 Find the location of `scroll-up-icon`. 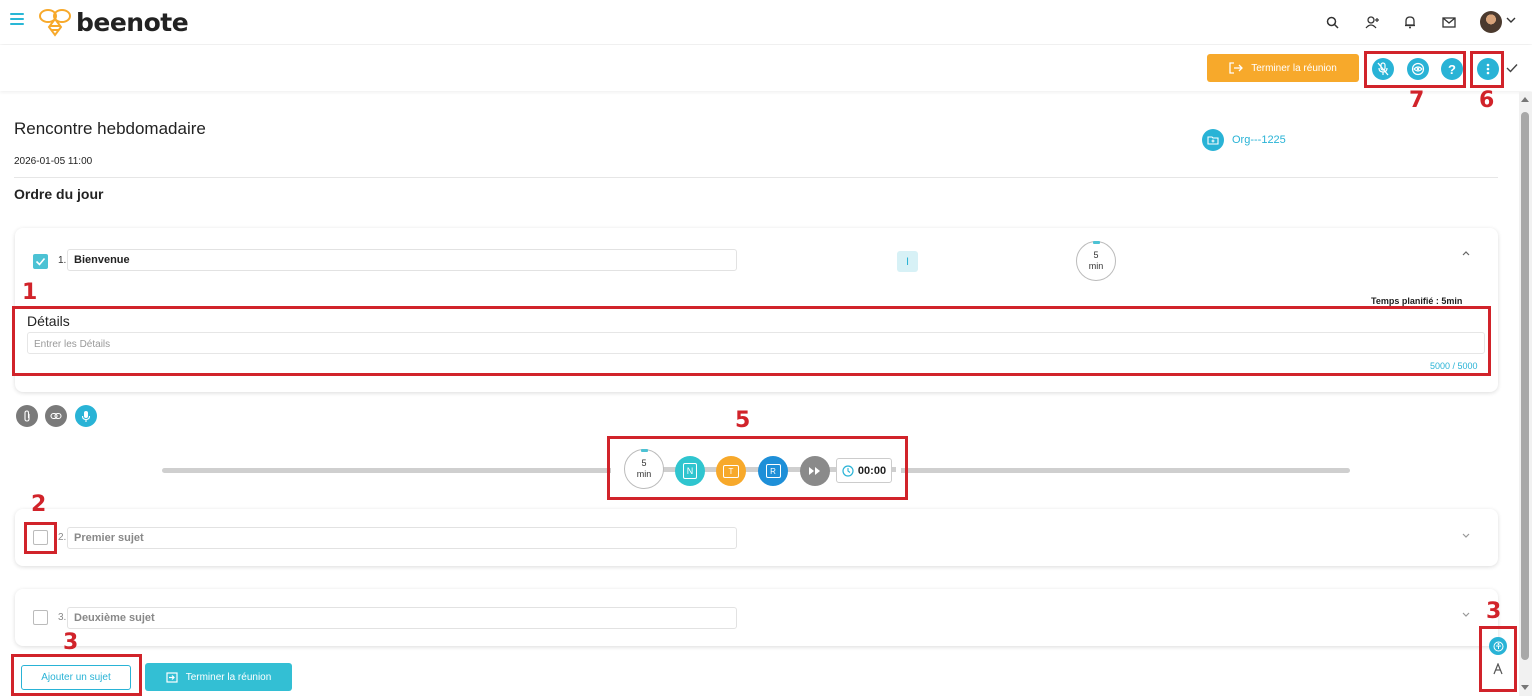

scroll-up-icon is located at coordinates (1525, 99).